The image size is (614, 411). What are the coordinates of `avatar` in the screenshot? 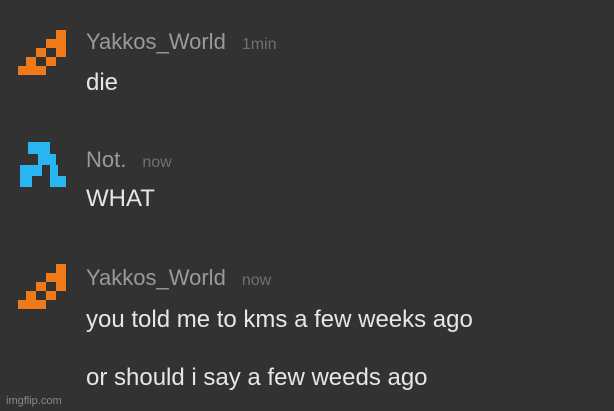 It's located at (42, 286).